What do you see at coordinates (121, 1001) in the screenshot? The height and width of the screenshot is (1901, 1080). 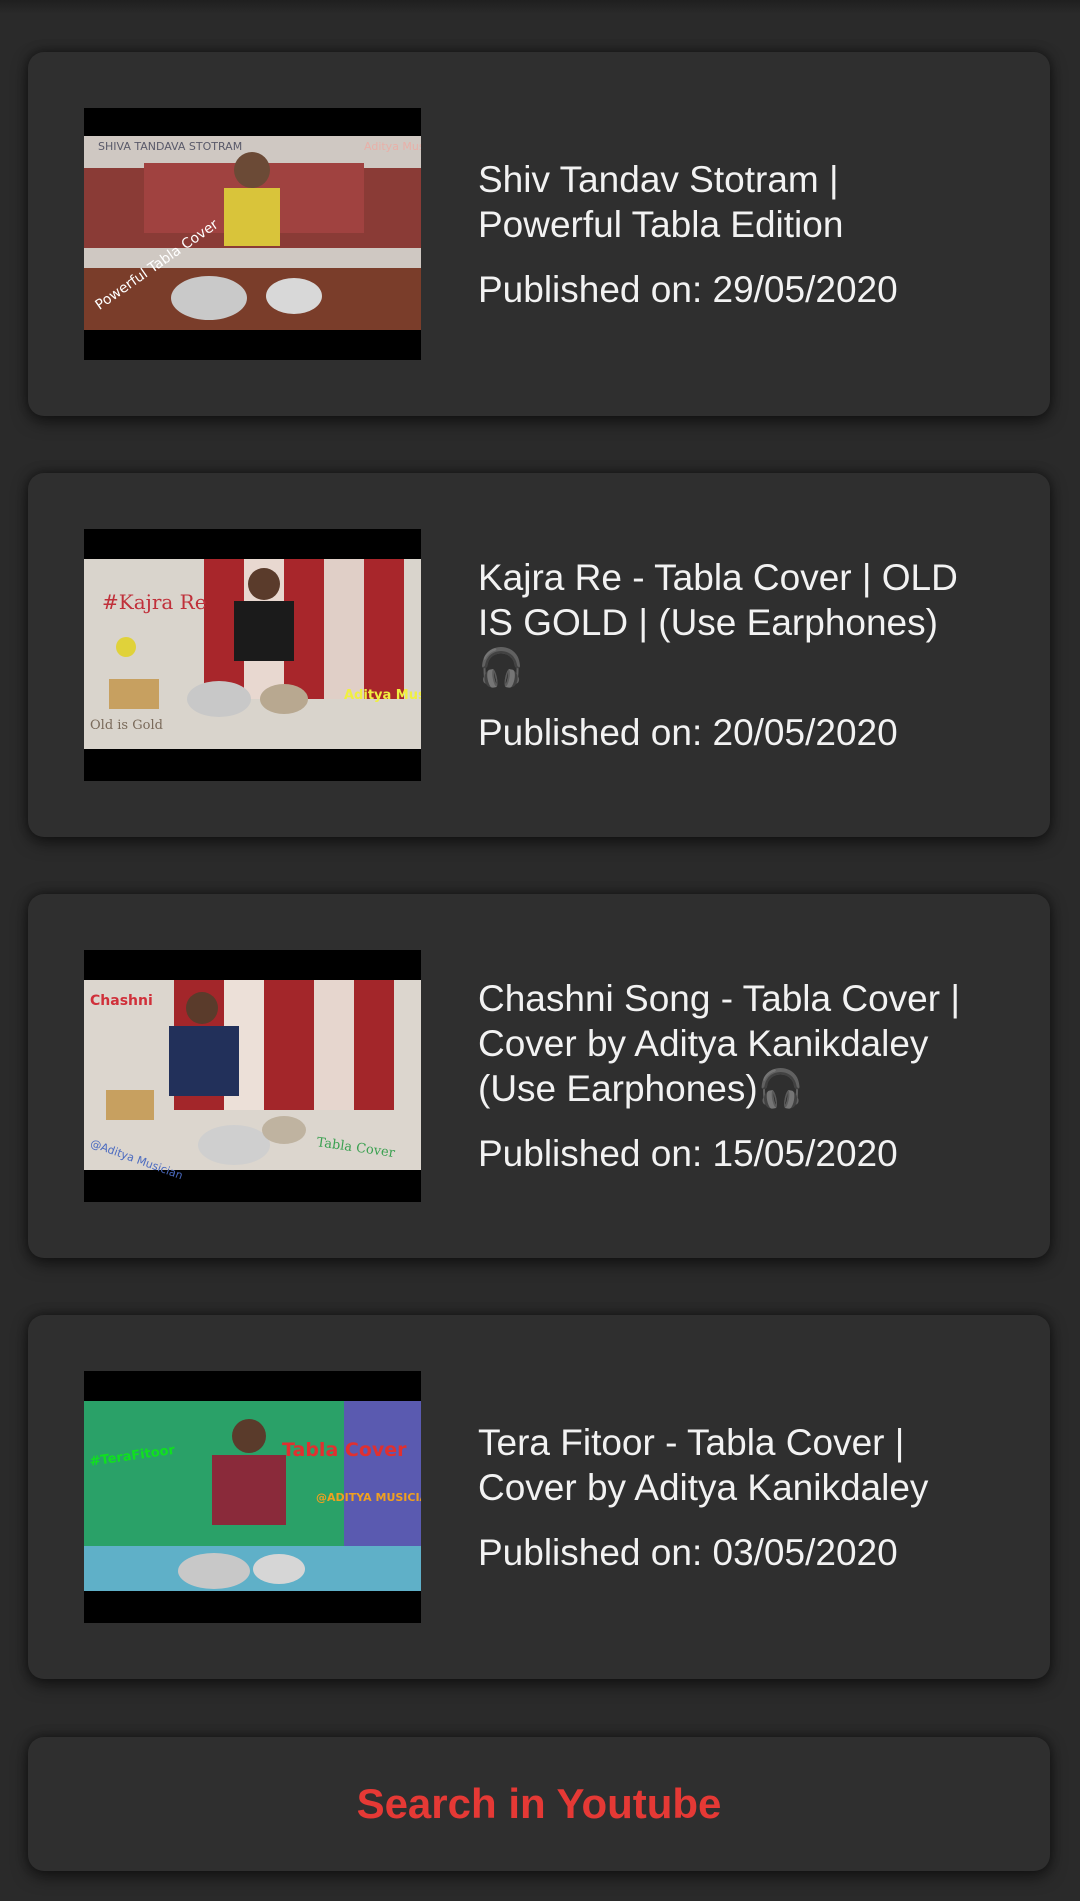 I see `thumbnail-text: Chashni` at bounding box center [121, 1001].